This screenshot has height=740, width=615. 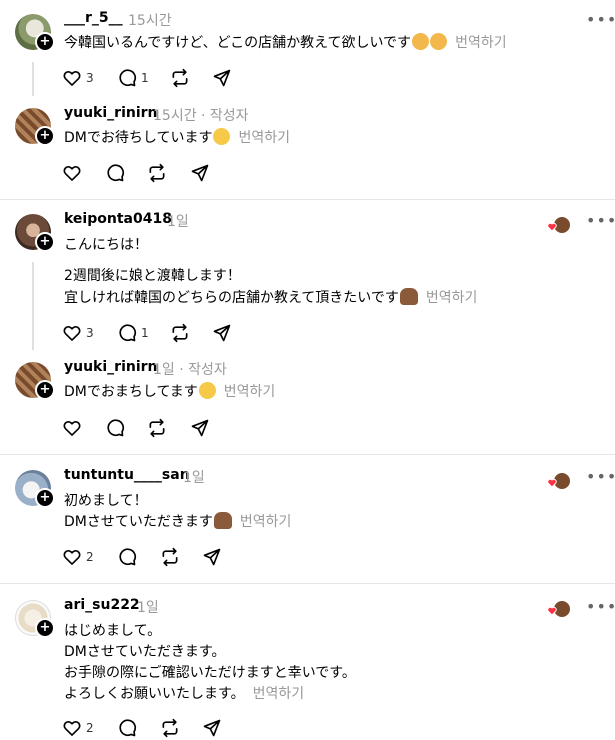 I want to click on comment-text: 今韓国いるんですけど、どこの店舗か教えて欲しいです 번역하기, so click(x=285, y=43).